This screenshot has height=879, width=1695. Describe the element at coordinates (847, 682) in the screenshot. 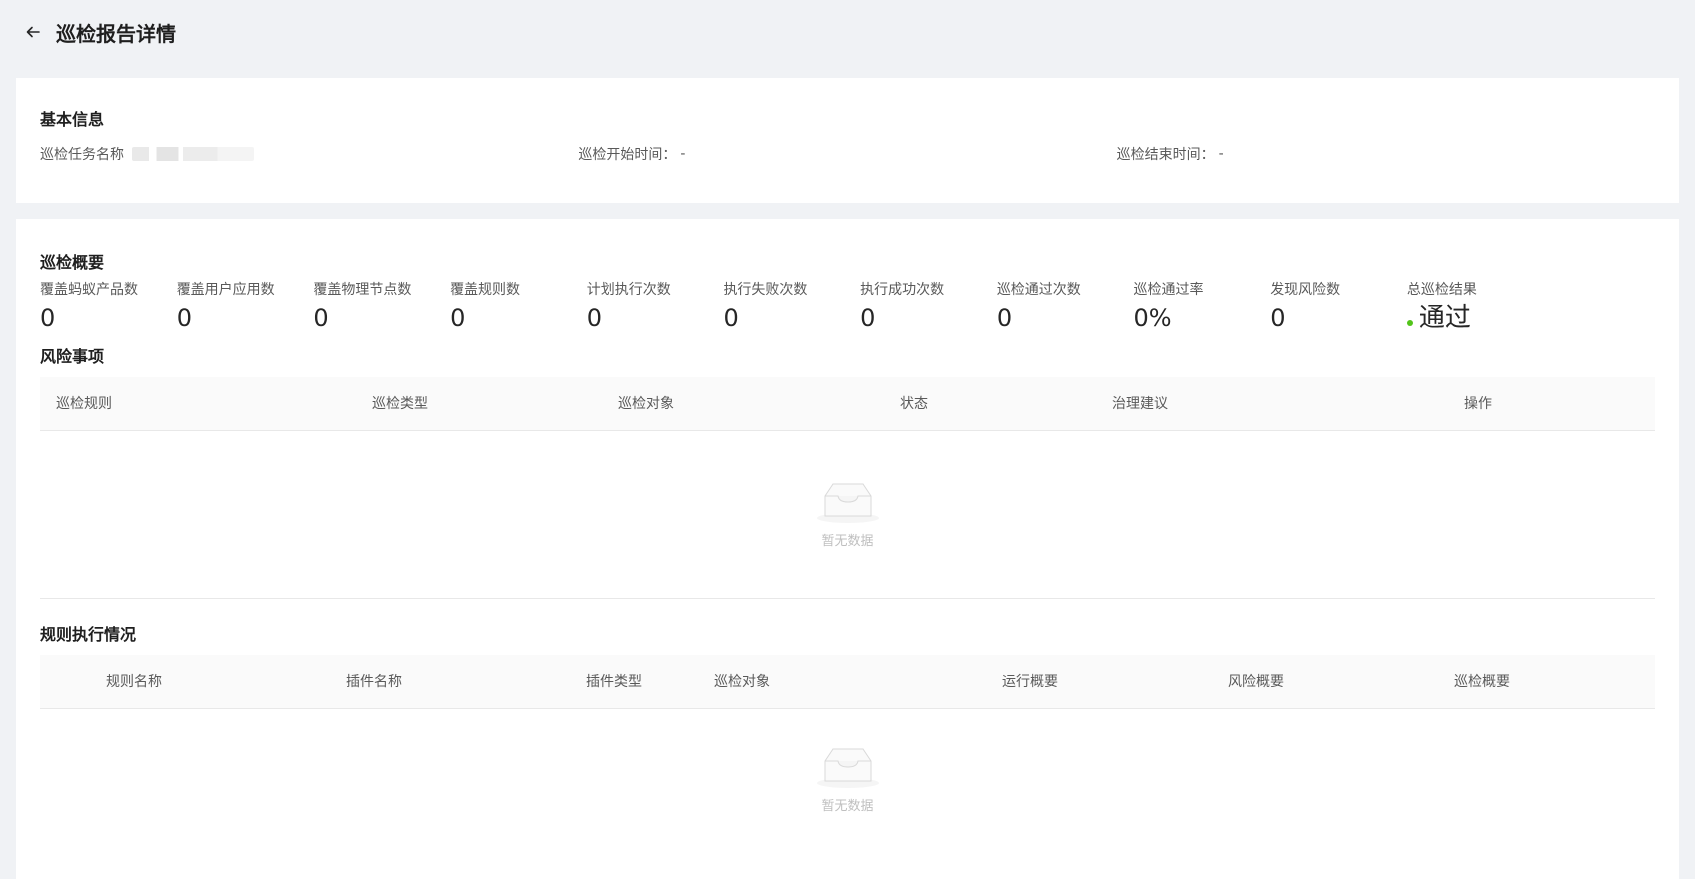

I see `rules-table-header: 规则名称 插件名称 插件类型 巡检对象 运行概要 风险概要 巡检概要` at that location.